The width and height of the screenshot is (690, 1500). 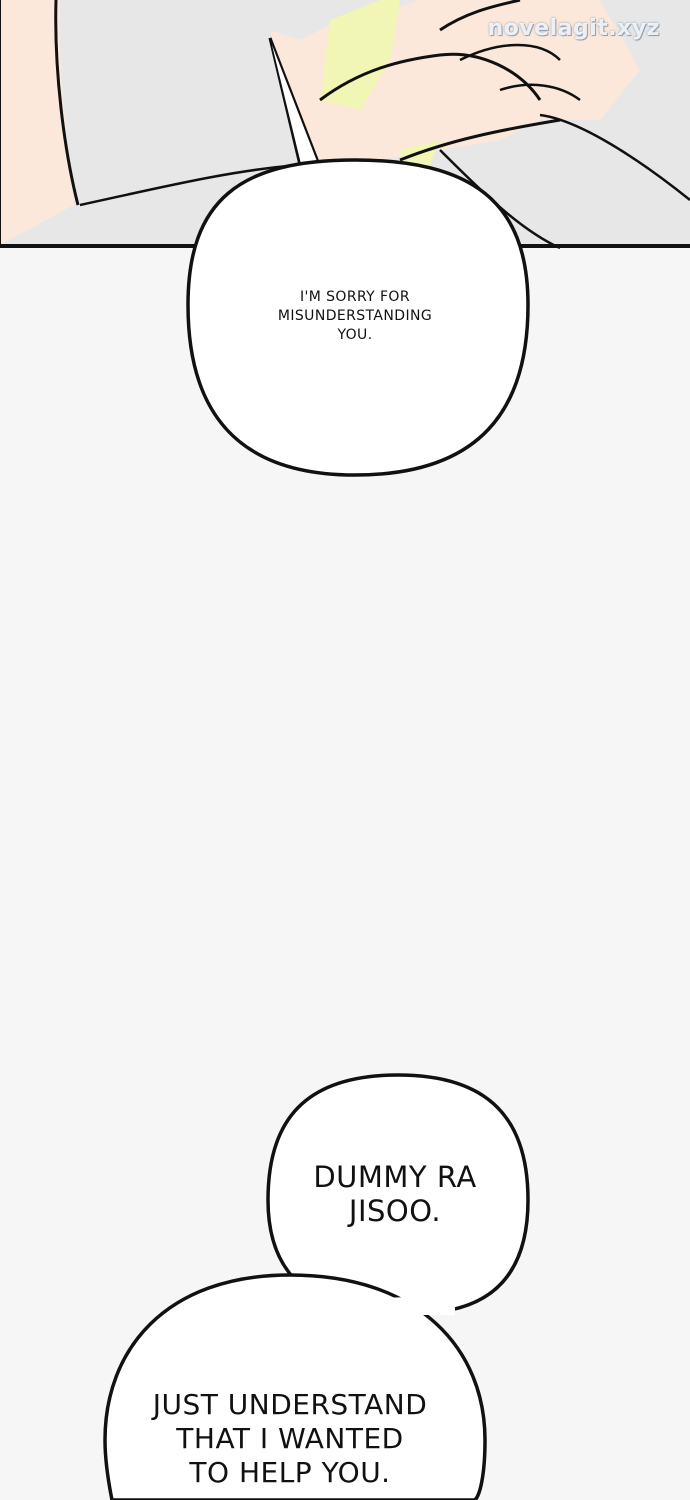 I want to click on bubble-2-text: DUMMY RA JISOO., so click(x=395, y=1194).